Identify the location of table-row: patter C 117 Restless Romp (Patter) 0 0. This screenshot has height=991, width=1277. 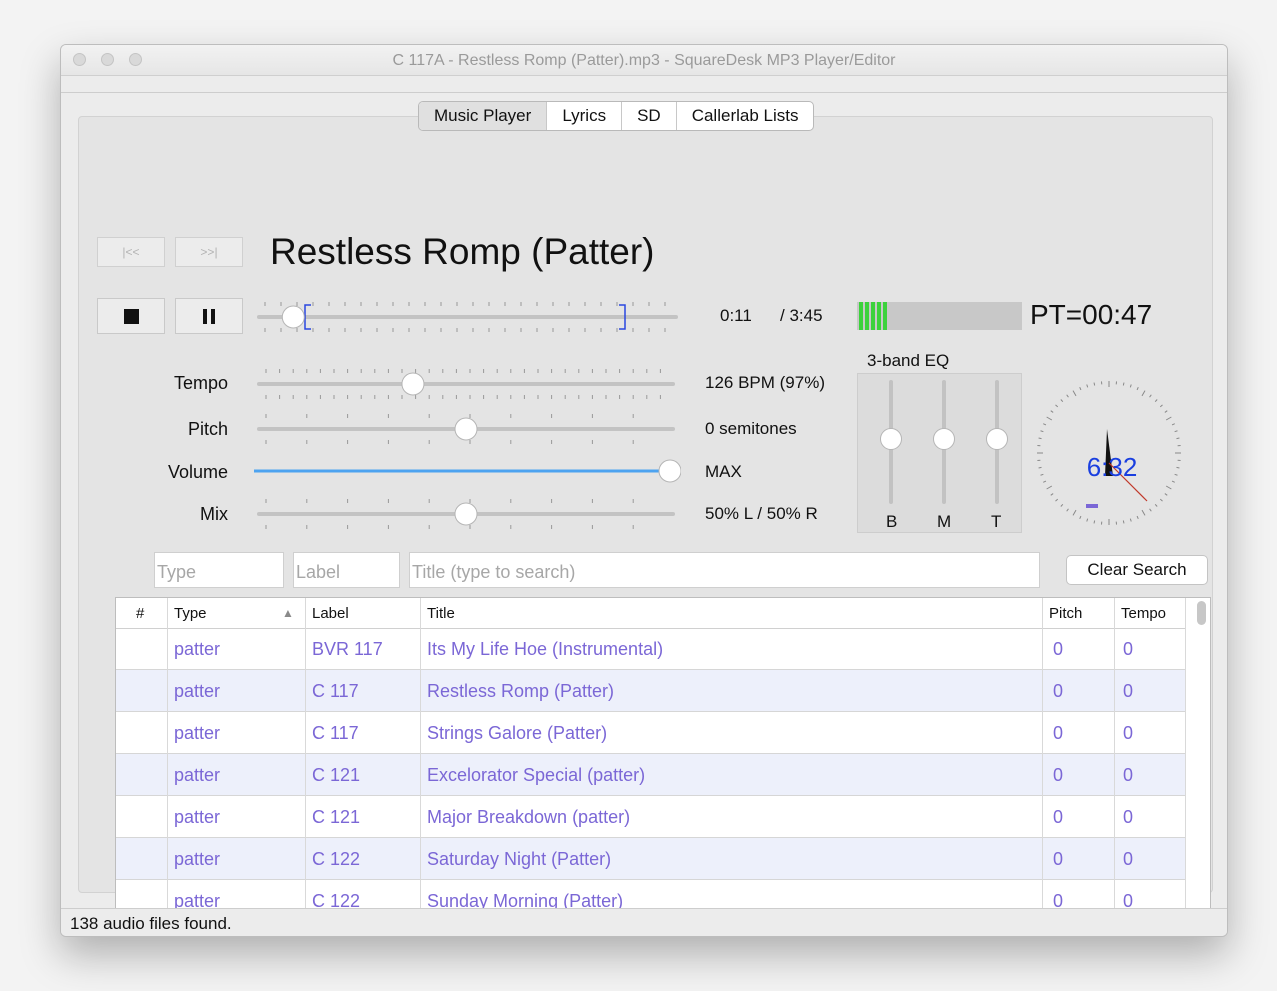
(650, 691).